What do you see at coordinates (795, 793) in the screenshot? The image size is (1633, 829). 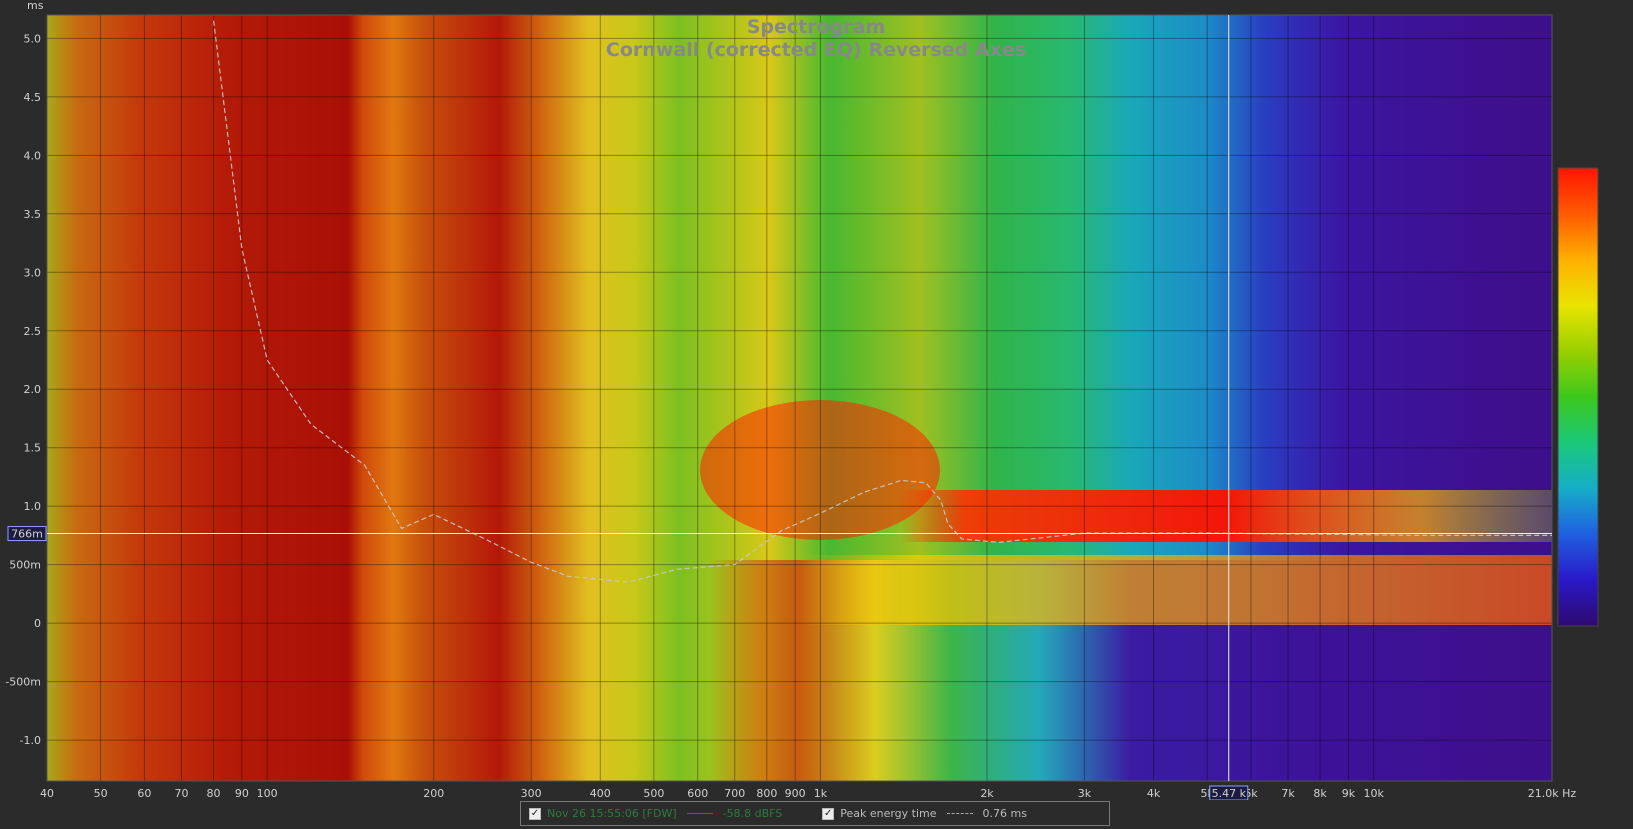 I see `x-tick-label: 900` at bounding box center [795, 793].